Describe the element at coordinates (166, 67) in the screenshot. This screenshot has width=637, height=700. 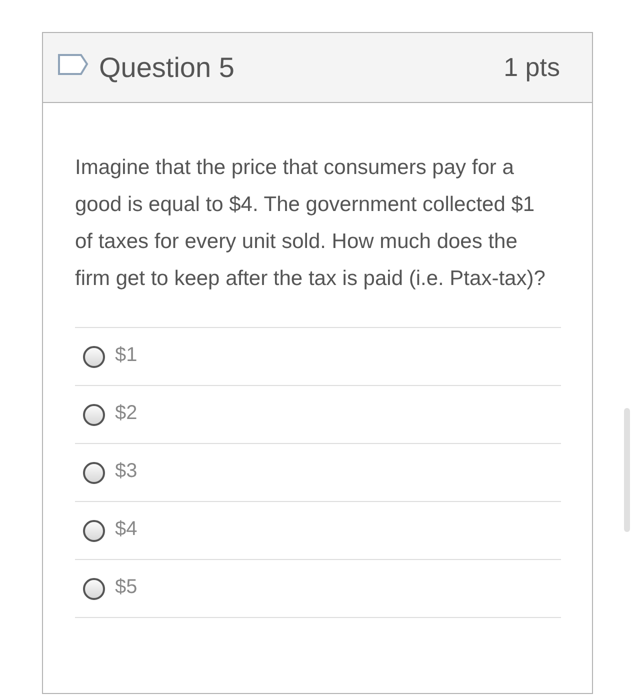
I see `question-title: Question 5` at that location.